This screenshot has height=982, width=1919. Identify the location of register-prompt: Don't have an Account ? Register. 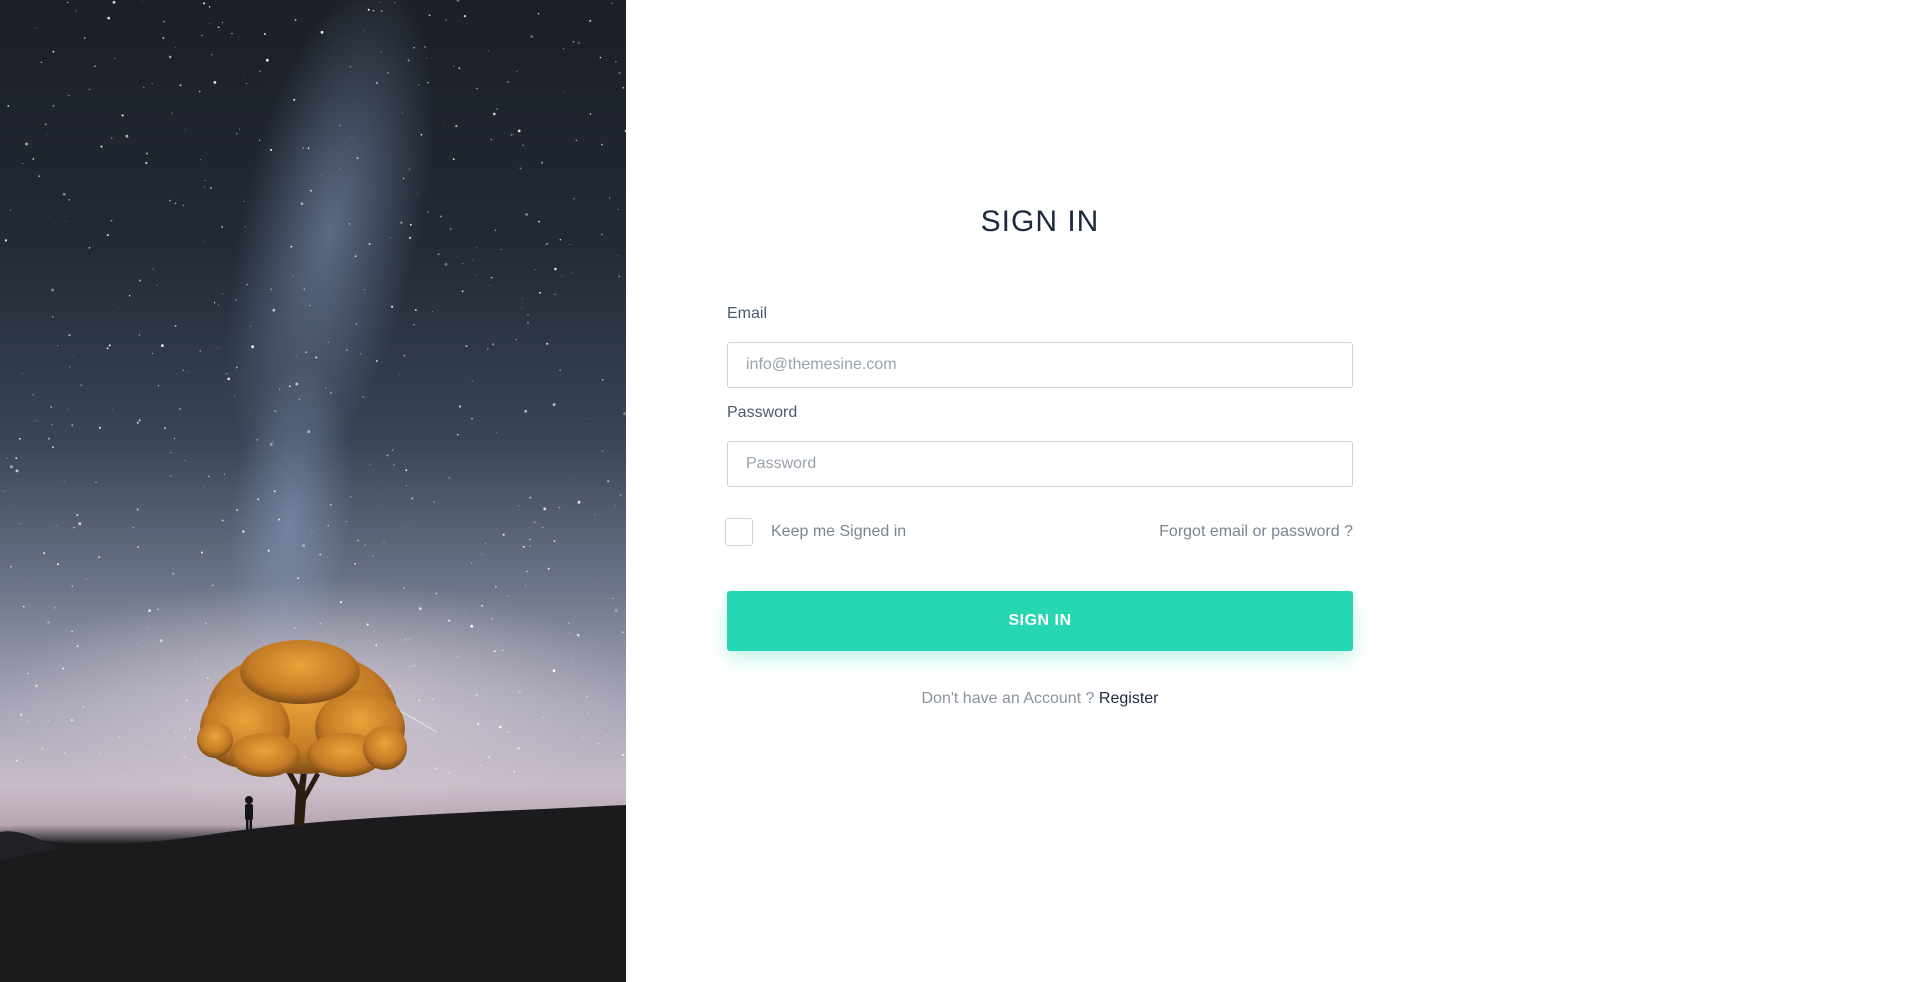
(1040, 699).